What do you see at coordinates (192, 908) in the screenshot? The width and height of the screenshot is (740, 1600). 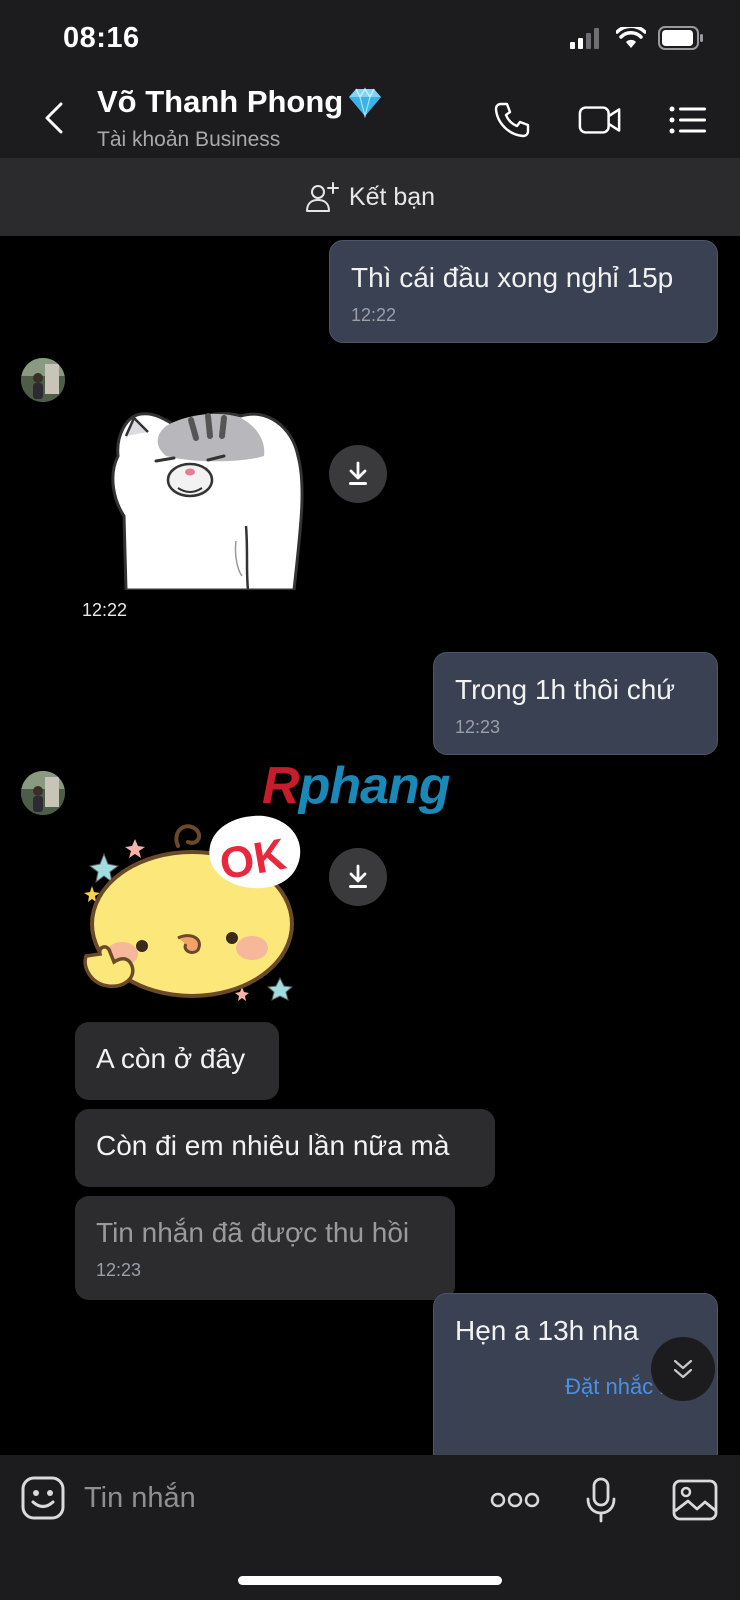 I see `chick-ok-sticker-image: OK` at bounding box center [192, 908].